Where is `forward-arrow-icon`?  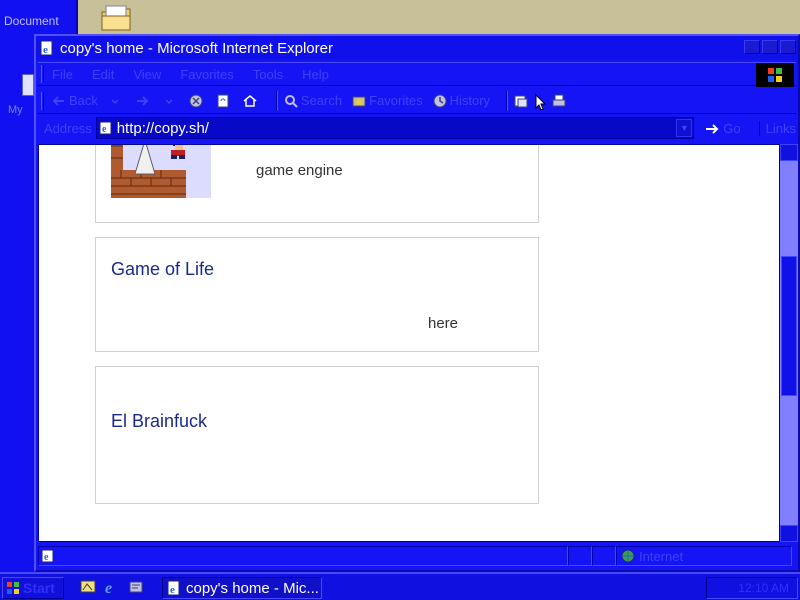
forward-arrow-icon is located at coordinates (142, 100).